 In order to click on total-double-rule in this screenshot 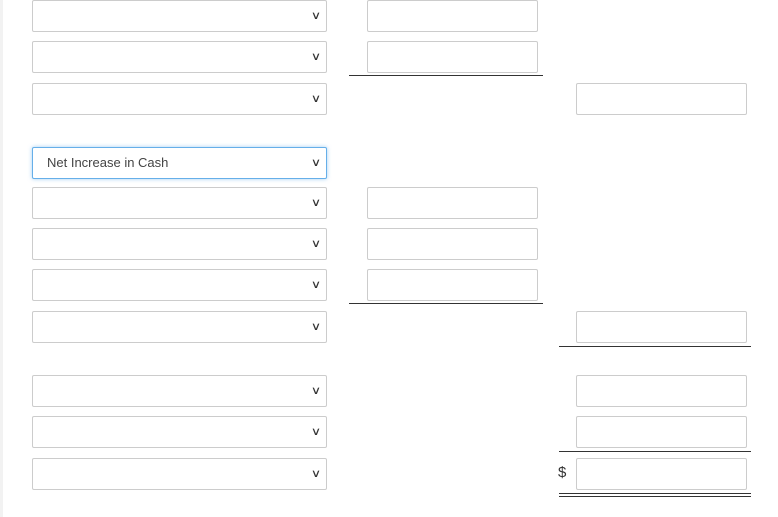, I will do `click(655, 495)`.